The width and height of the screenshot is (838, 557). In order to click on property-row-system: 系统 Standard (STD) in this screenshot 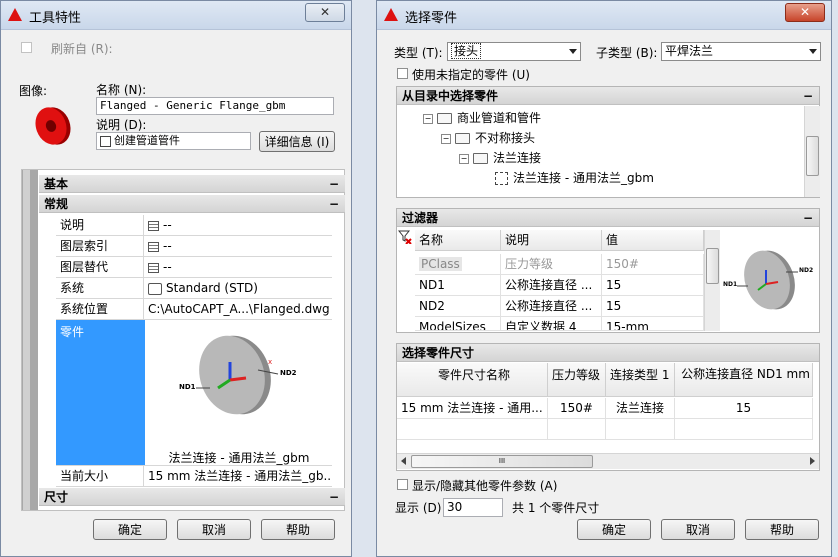, I will do `click(194, 288)`.